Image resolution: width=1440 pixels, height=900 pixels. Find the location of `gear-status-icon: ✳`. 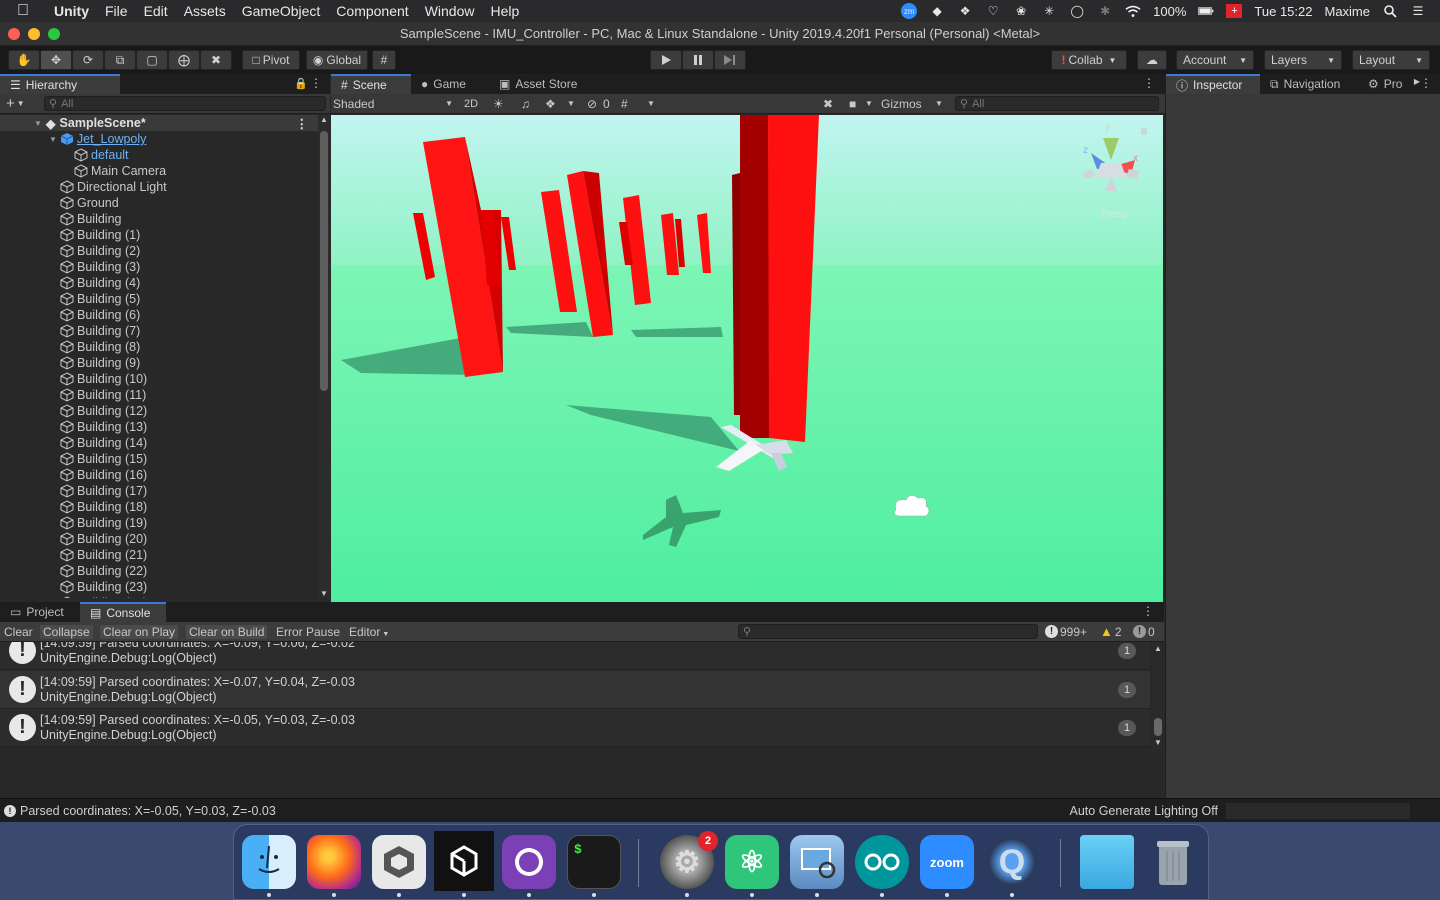

gear-status-icon: ✳ is located at coordinates (1049, 11).